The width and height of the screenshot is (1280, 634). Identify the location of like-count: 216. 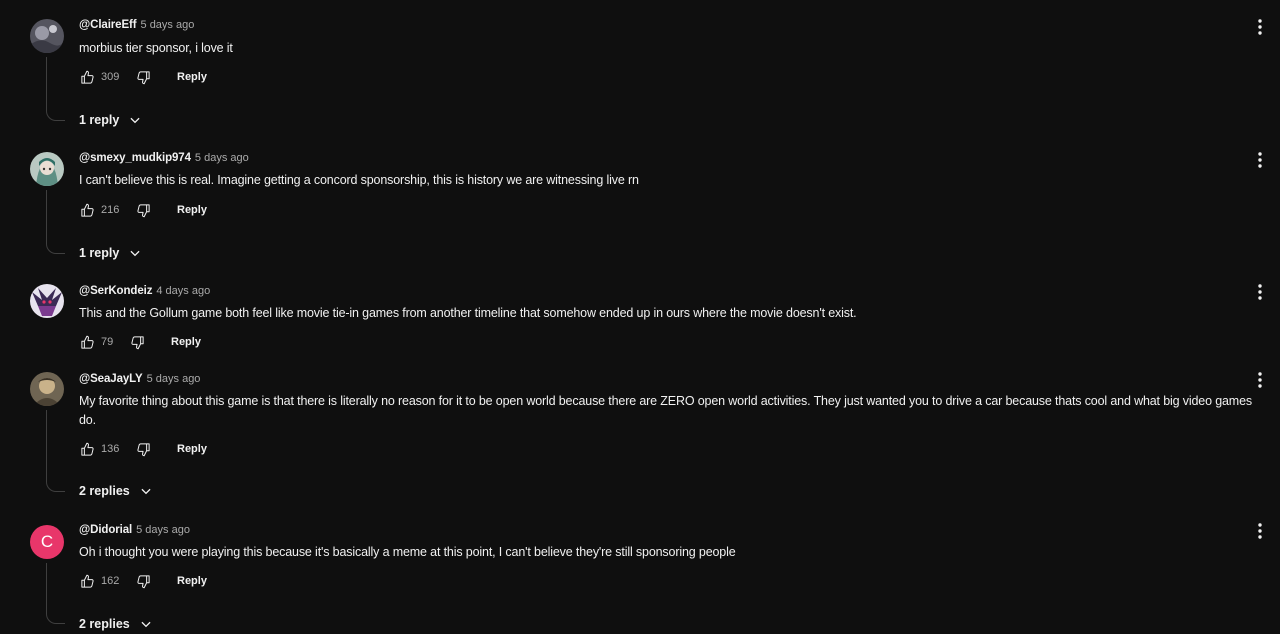
(110, 210).